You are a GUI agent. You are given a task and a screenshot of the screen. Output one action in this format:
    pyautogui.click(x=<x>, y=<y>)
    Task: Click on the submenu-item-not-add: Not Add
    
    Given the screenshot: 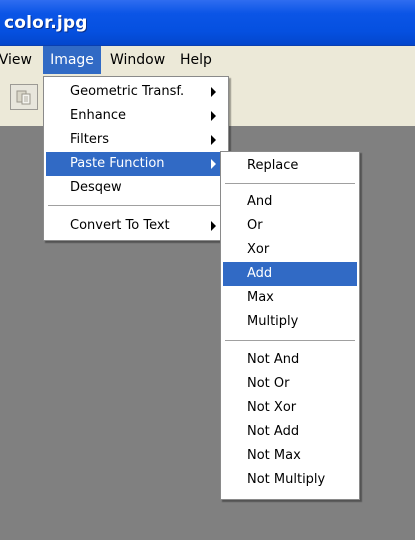 What is the action you would take?
    pyautogui.click(x=290, y=432)
    